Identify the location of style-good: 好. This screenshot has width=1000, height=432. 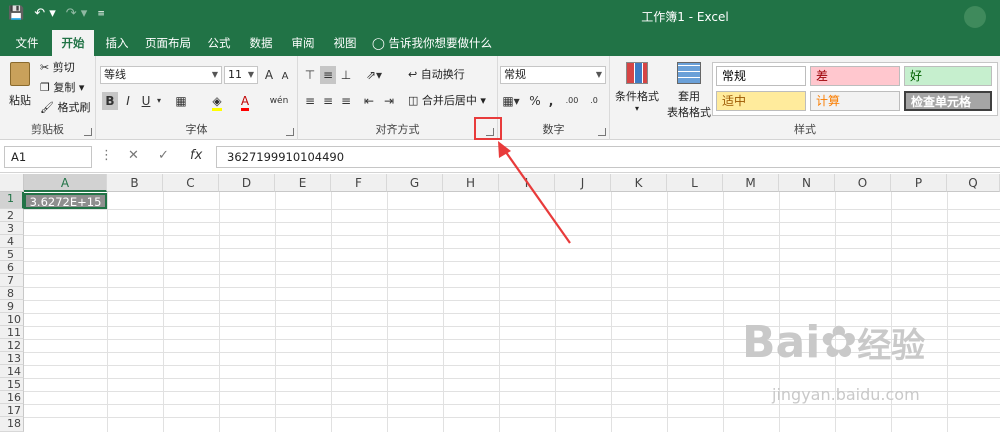
(948, 76).